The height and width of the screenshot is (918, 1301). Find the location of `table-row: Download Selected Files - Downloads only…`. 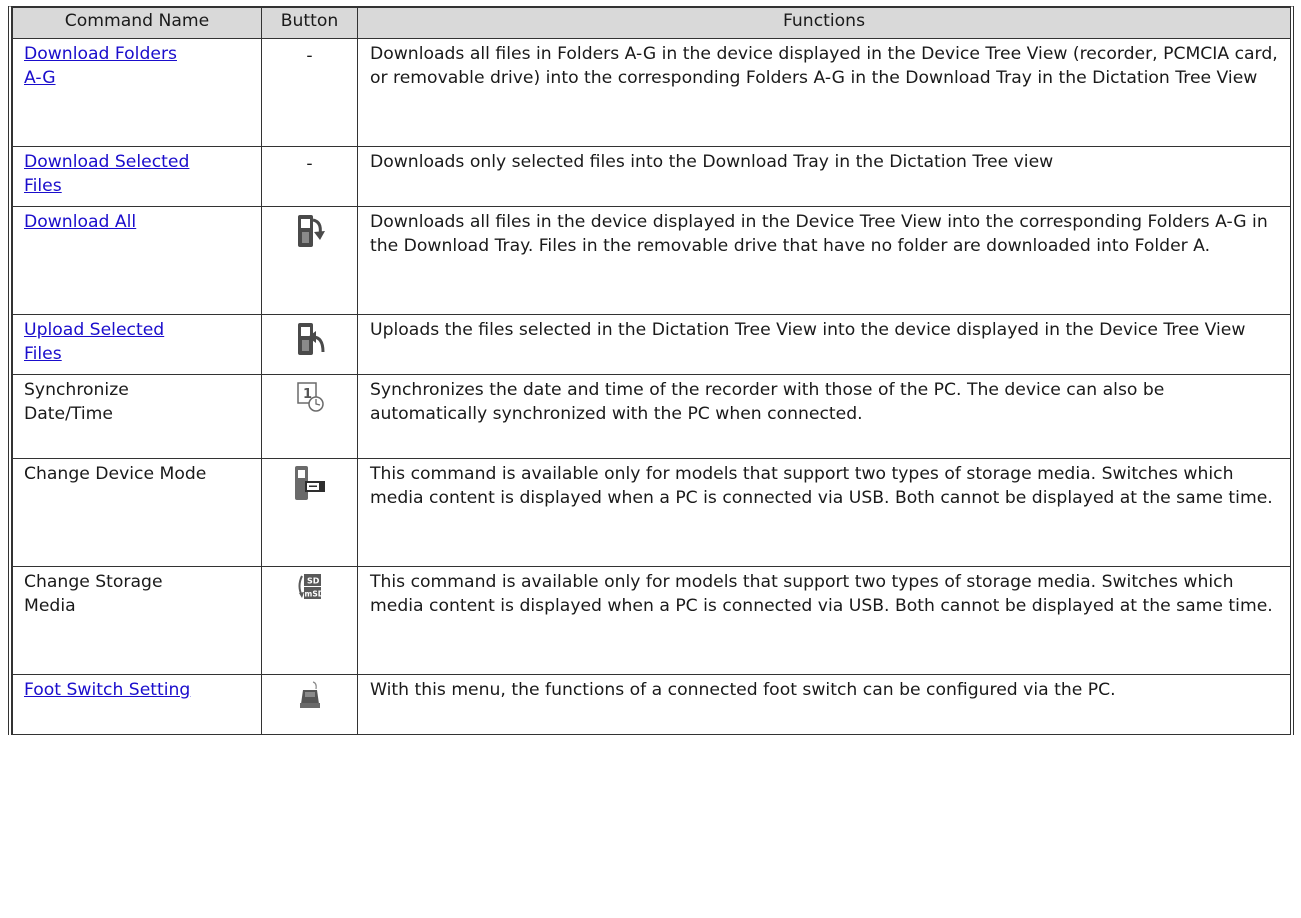

table-row: Download Selected Files - Downloads only… is located at coordinates (651, 176).